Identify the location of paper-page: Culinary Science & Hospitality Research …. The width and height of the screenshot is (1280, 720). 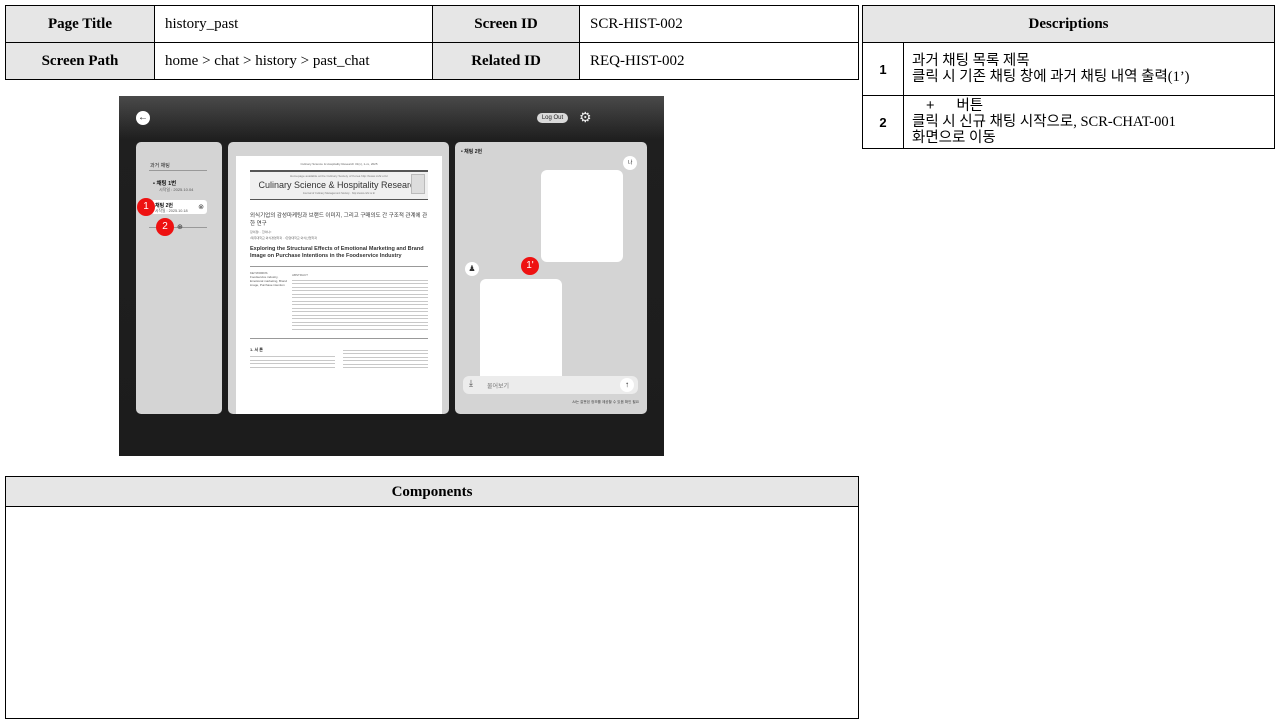
(339, 285).